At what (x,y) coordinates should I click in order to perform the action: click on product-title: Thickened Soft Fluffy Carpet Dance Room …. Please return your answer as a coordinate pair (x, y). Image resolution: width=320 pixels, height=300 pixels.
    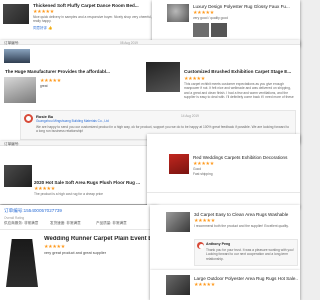
    Looking at the image, I should click on (94, 5).